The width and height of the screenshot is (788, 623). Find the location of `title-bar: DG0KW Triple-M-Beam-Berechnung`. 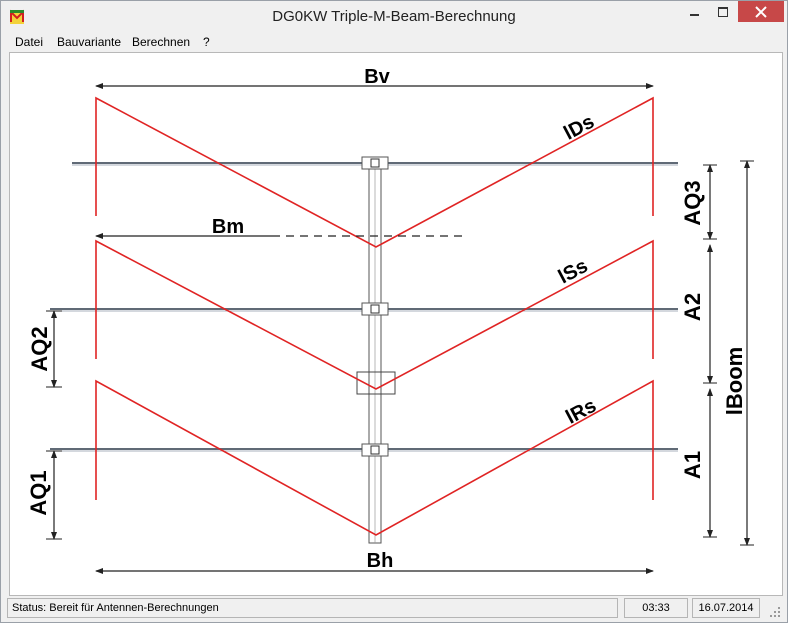

title-bar: DG0KW Triple-M-Beam-Berechnung is located at coordinates (394, 16).